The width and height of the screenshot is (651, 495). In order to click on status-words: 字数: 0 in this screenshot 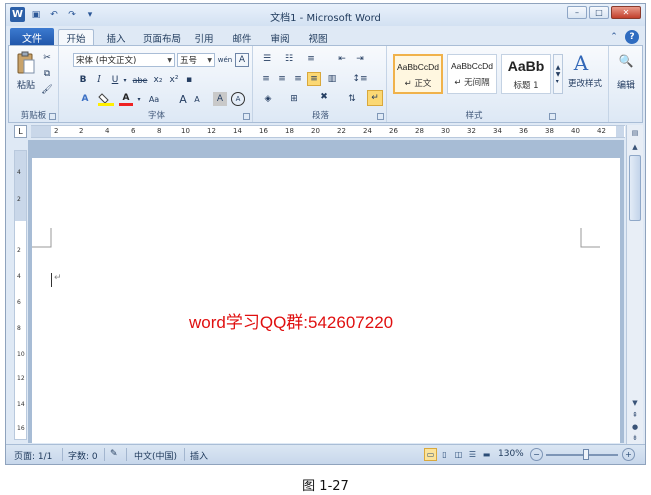, I will do `click(83, 455)`.